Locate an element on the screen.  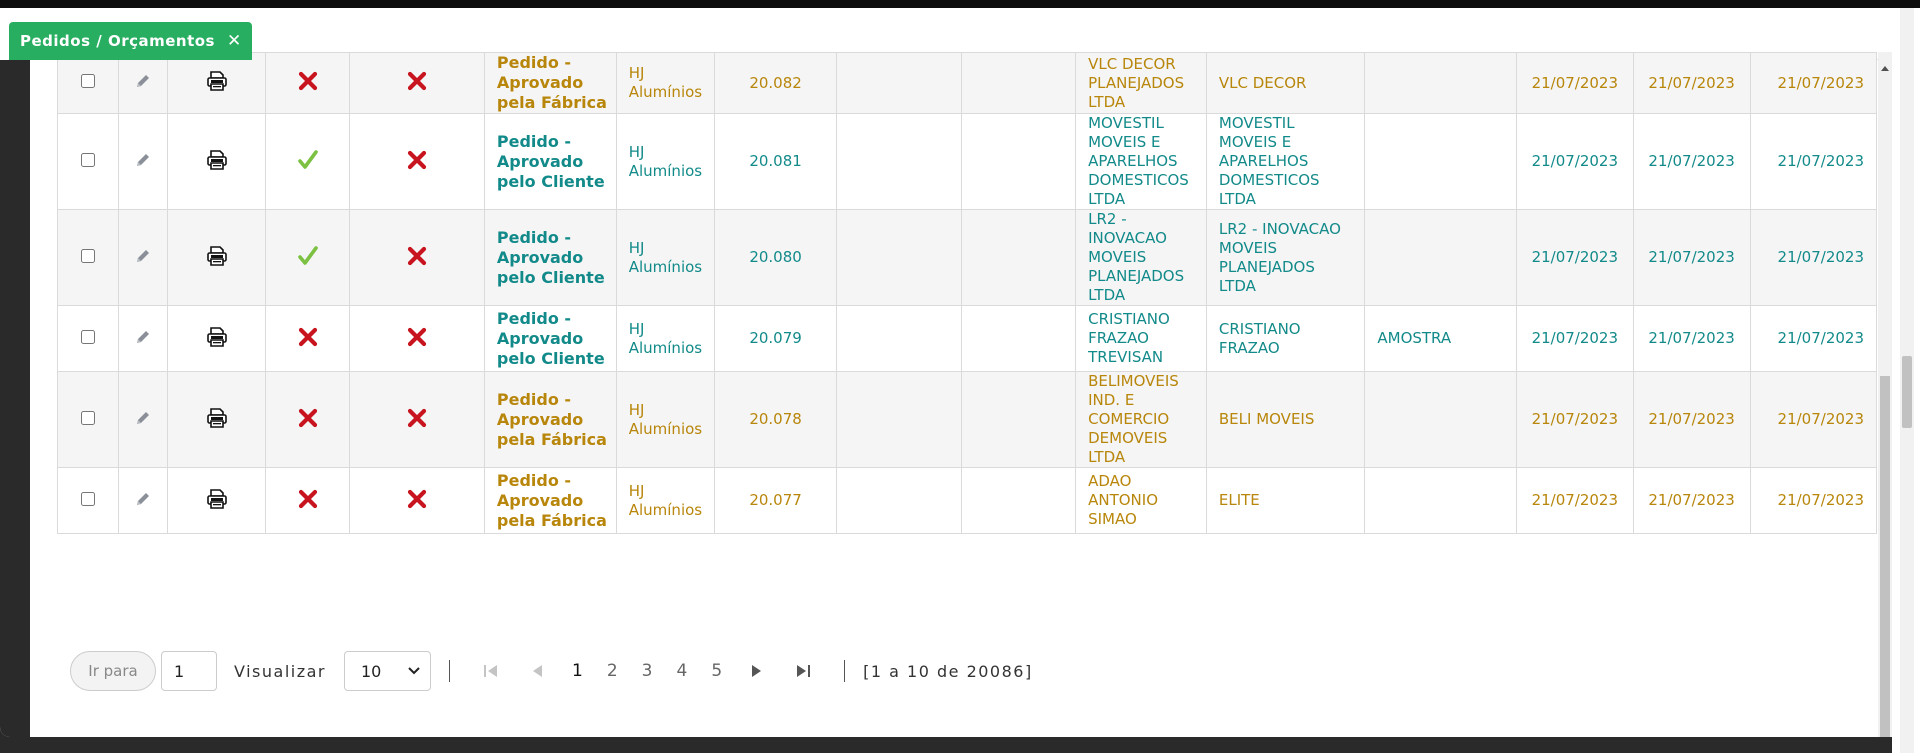
records-info: [1 a 10 de 20086] is located at coordinates (948, 671).